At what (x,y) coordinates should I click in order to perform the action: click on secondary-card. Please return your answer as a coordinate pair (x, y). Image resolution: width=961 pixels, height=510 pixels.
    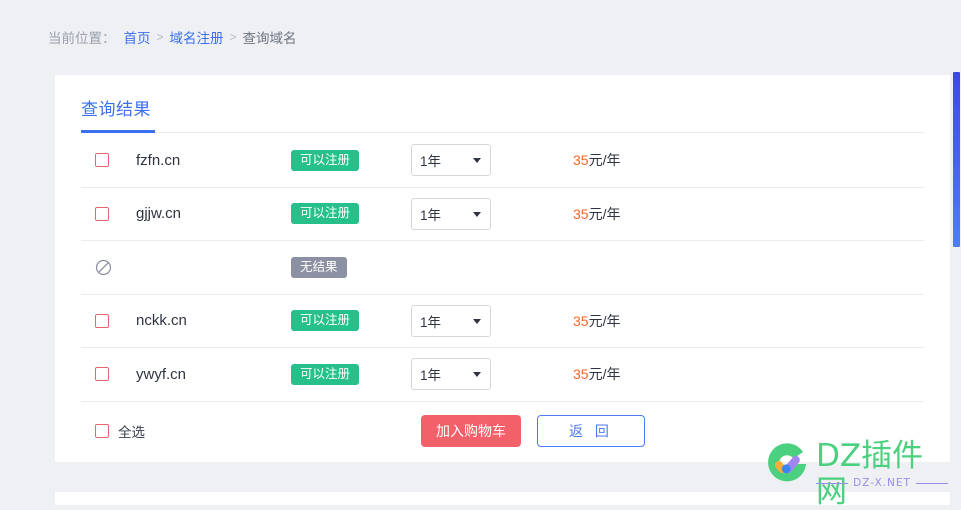
    Looking at the image, I should click on (502, 498).